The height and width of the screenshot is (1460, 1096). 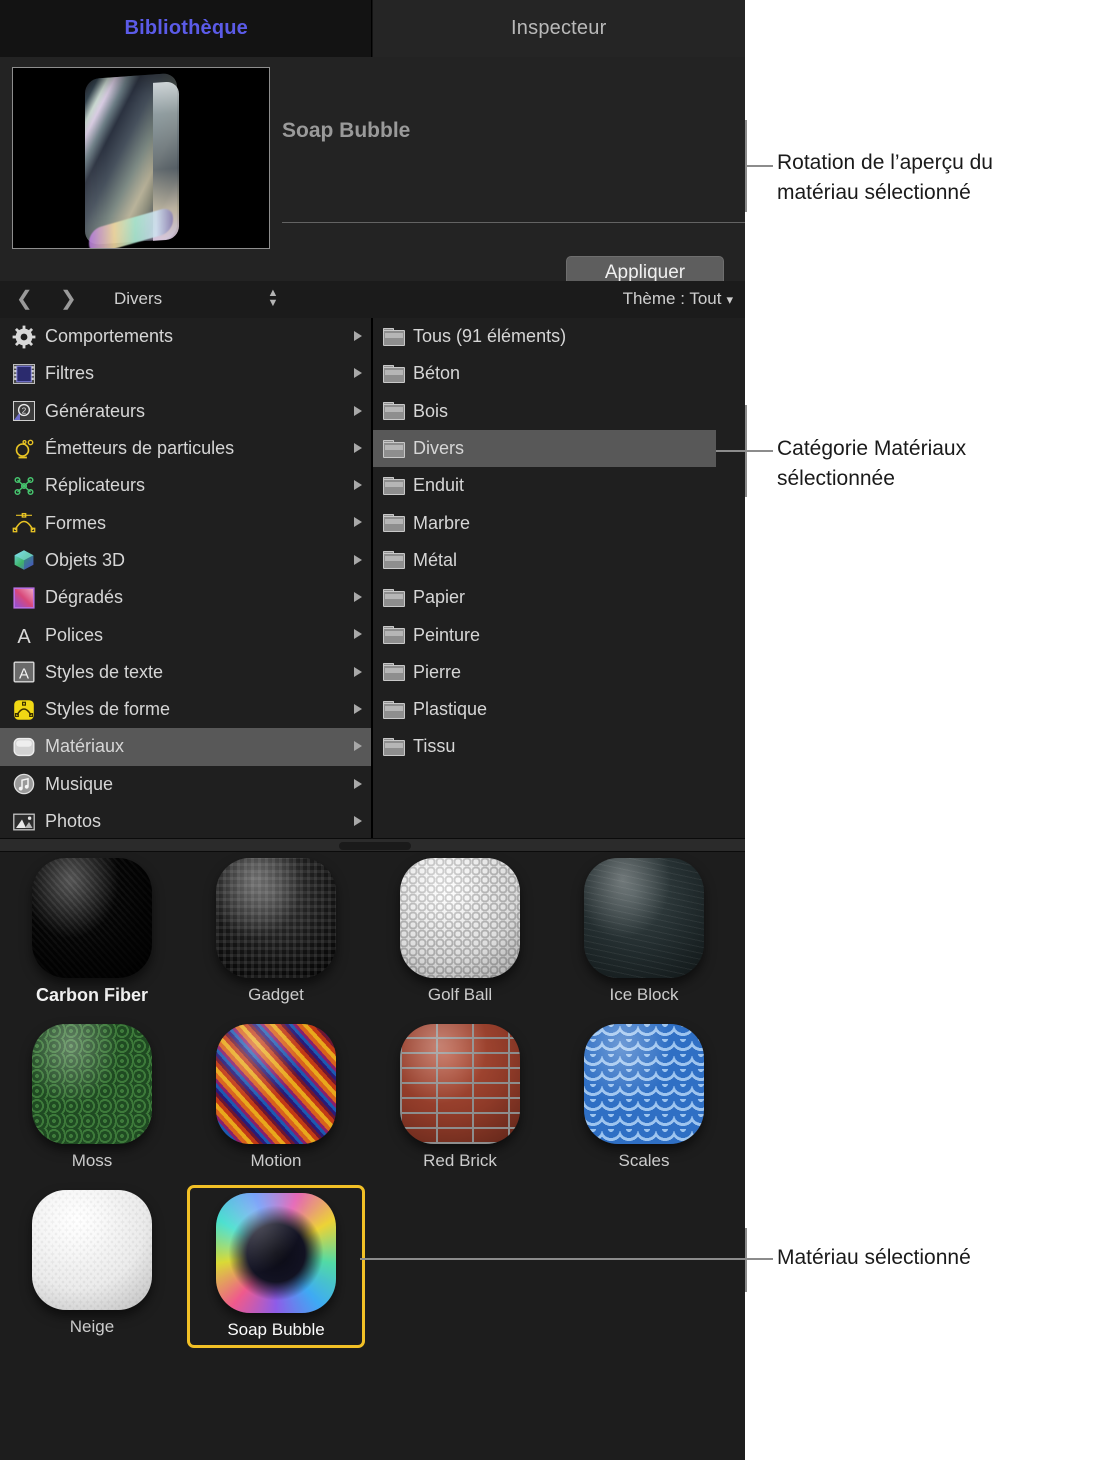 What do you see at coordinates (92, 932) in the screenshot?
I see `material-item-carbon-fiber: Carbon Fiber` at bounding box center [92, 932].